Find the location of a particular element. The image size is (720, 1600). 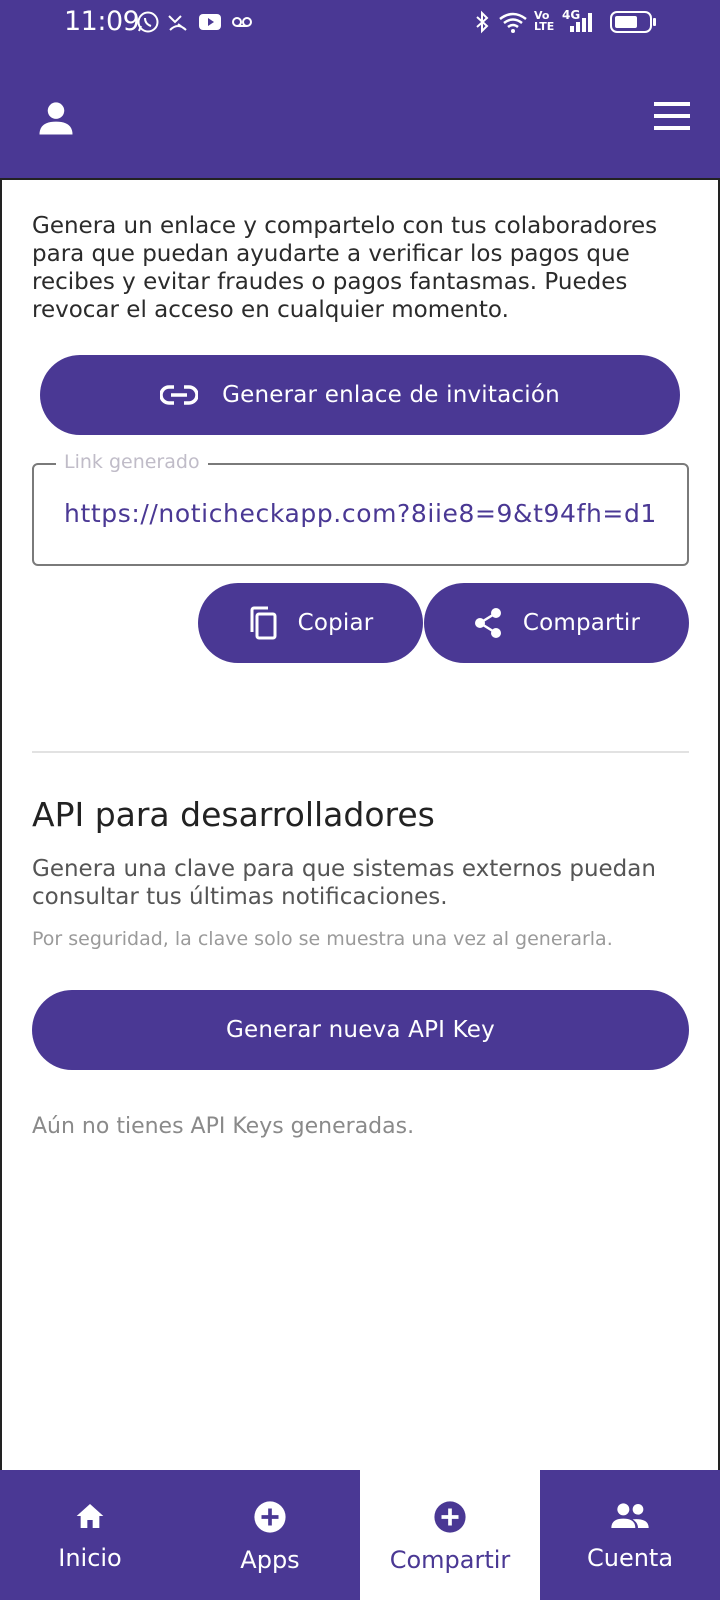

nav-item-compartir: Compartir is located at coordinates (450, 1535).